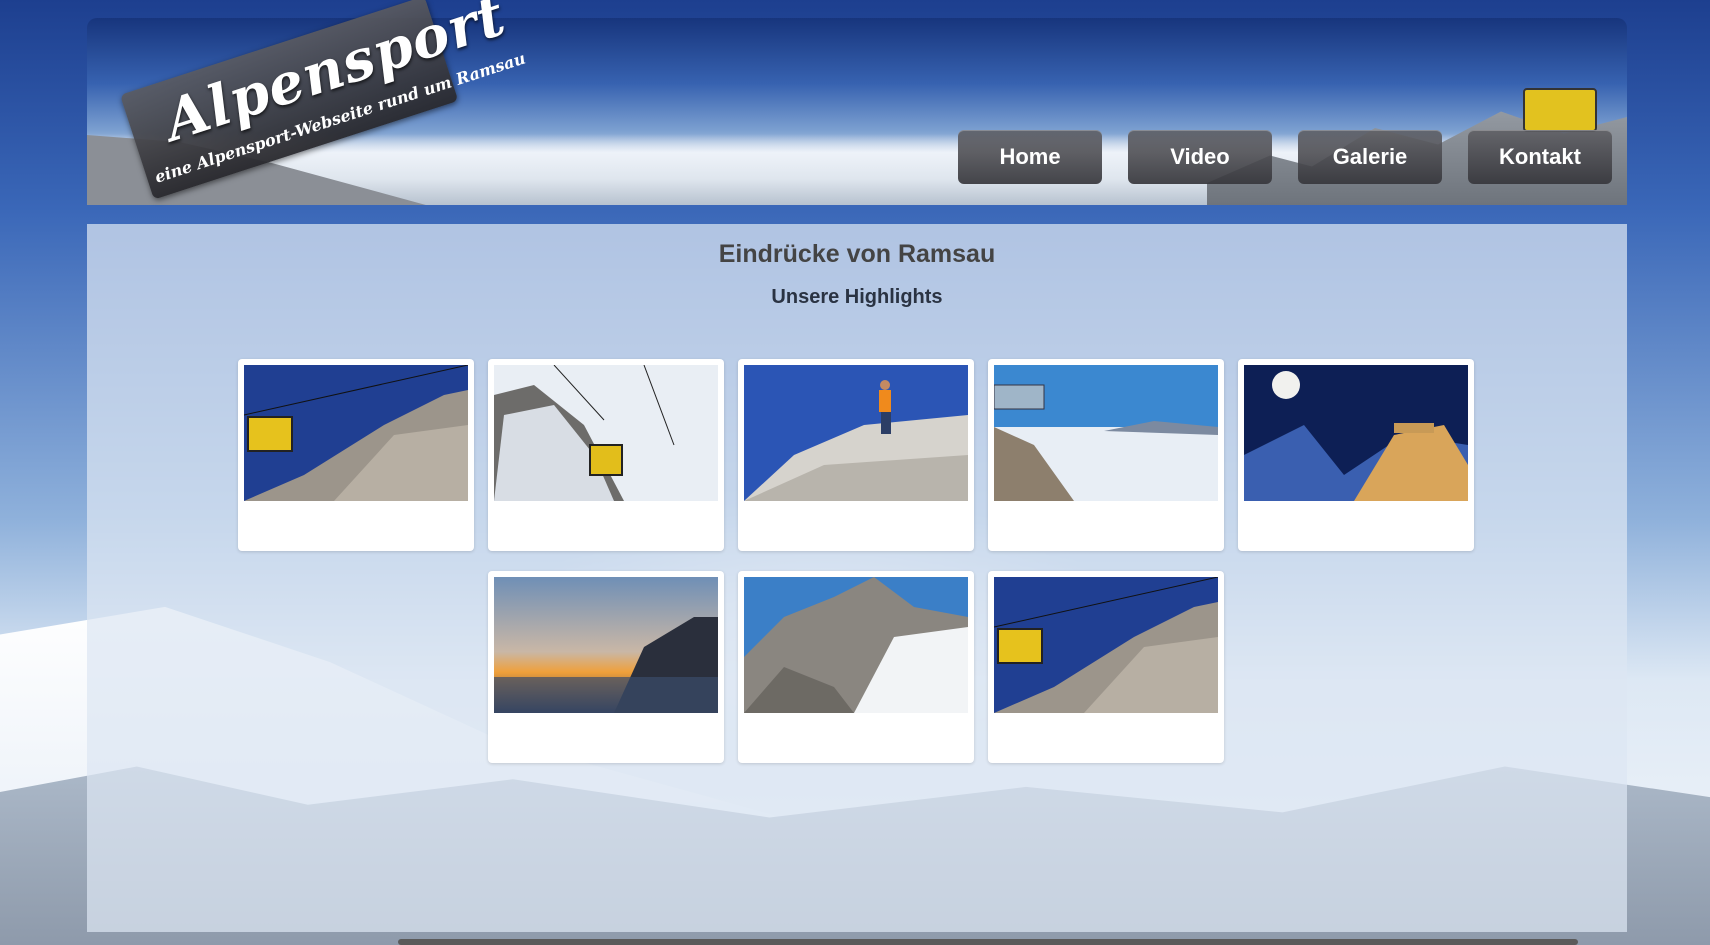 This screenshot has height=945, width=1710. I want to click on climber-summit-photo, so click(856, 433).